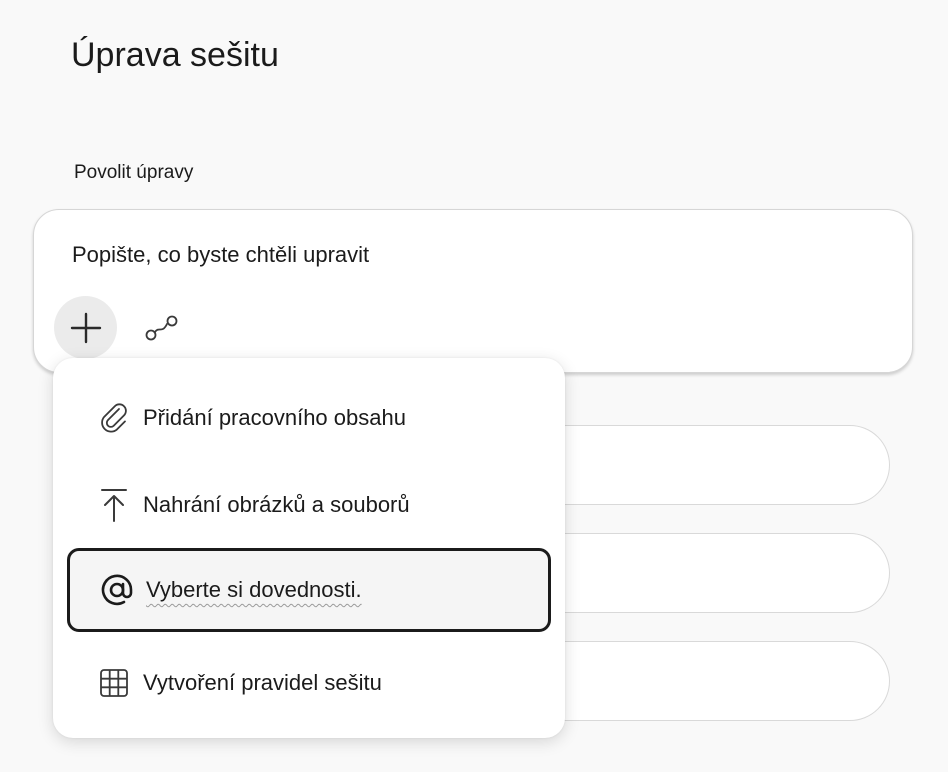 The width and height of the screenshot is (948, 772). Describe the element at coordinates (254, 589) in the screenshot. I see `menu-item-label: Vyberte si dovednosti.` at that location.